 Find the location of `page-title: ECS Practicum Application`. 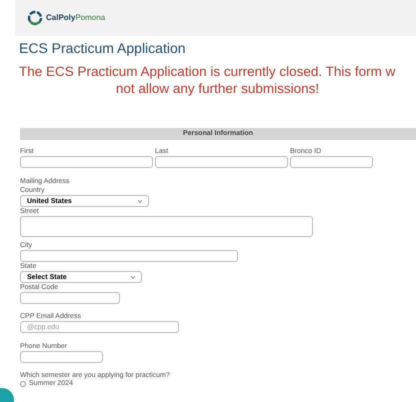

page-title: ECS Practicum Application is located at coordinates (103, 48).